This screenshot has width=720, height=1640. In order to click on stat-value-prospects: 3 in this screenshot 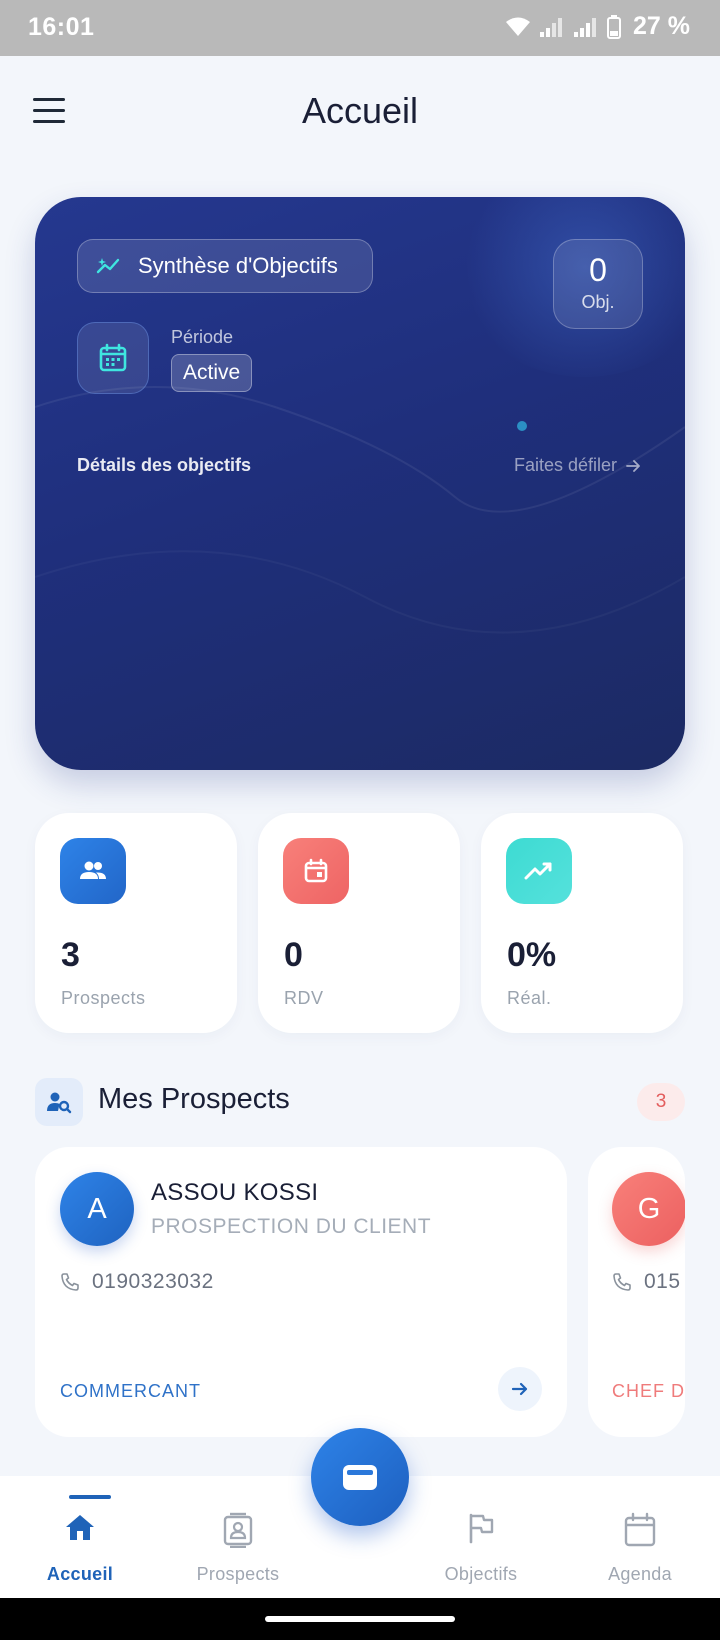, I will do `click(70, 955)`.